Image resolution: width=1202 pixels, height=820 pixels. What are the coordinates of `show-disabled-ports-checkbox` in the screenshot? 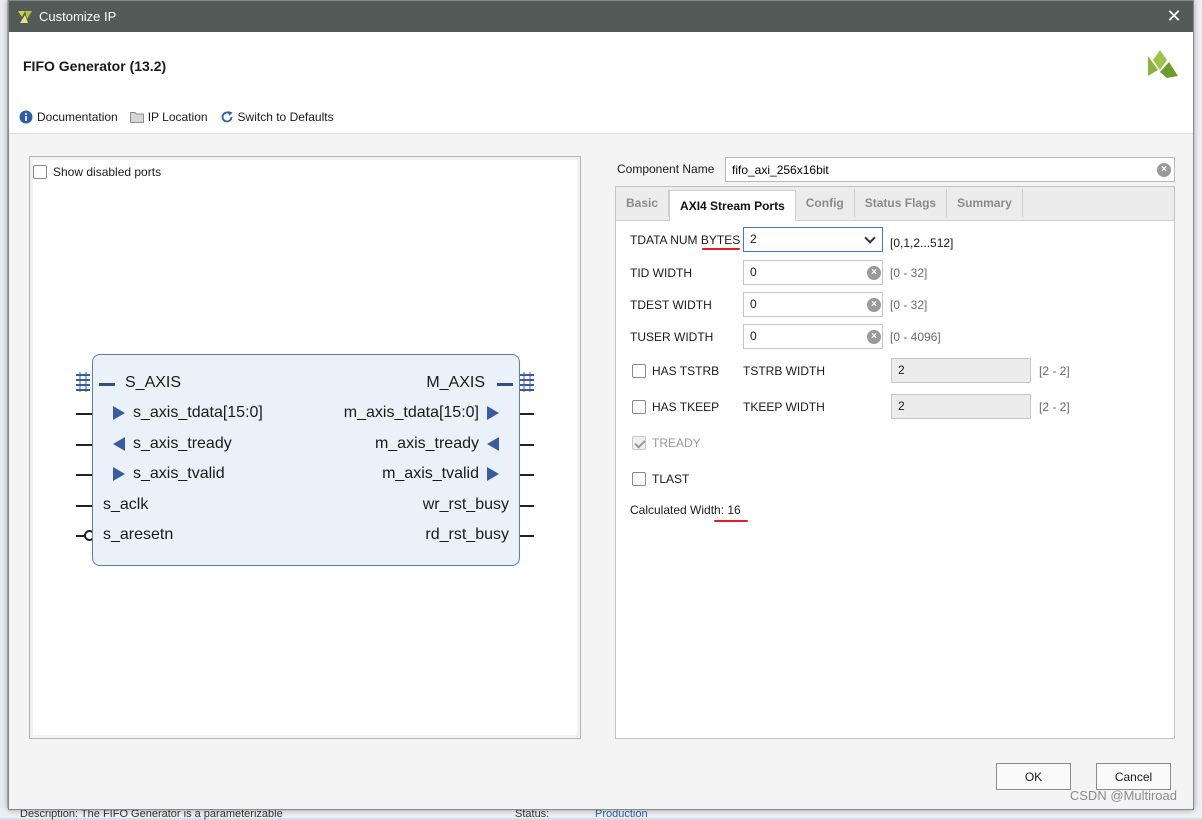 It's located at (40, 172).